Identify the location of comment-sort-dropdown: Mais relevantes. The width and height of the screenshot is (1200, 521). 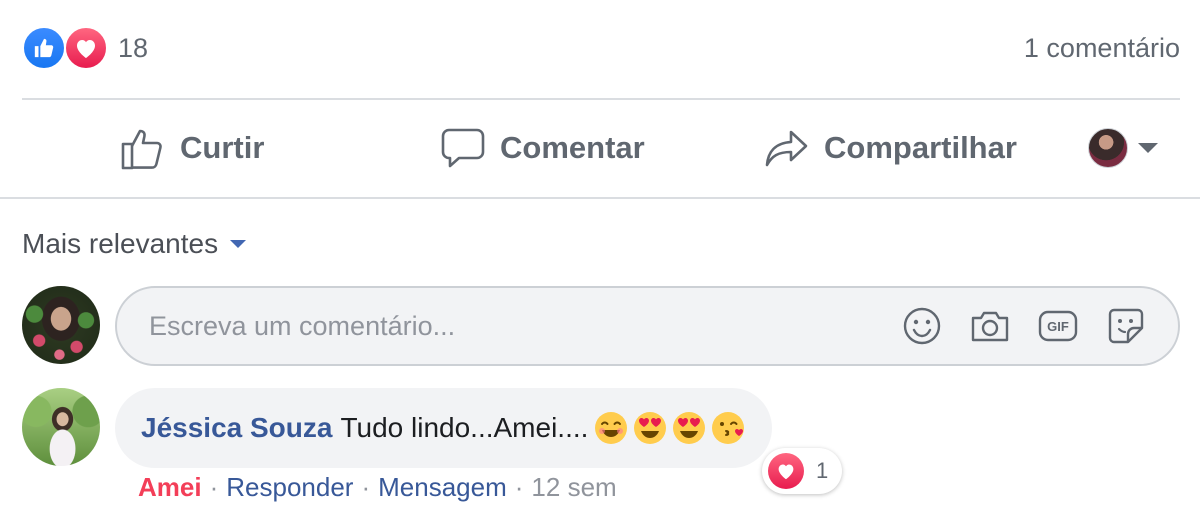
(134, 244).